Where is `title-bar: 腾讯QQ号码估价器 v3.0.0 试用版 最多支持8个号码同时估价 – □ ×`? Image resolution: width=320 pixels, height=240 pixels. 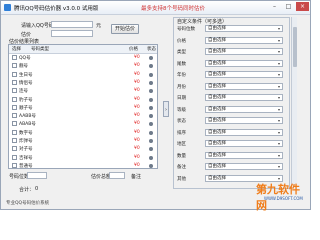 title-bar: 腾讯QQ号码估价器 v3.0.0 试用版 最多支持8个号码同时估价 – □ × is located at coordinates (155, 8).